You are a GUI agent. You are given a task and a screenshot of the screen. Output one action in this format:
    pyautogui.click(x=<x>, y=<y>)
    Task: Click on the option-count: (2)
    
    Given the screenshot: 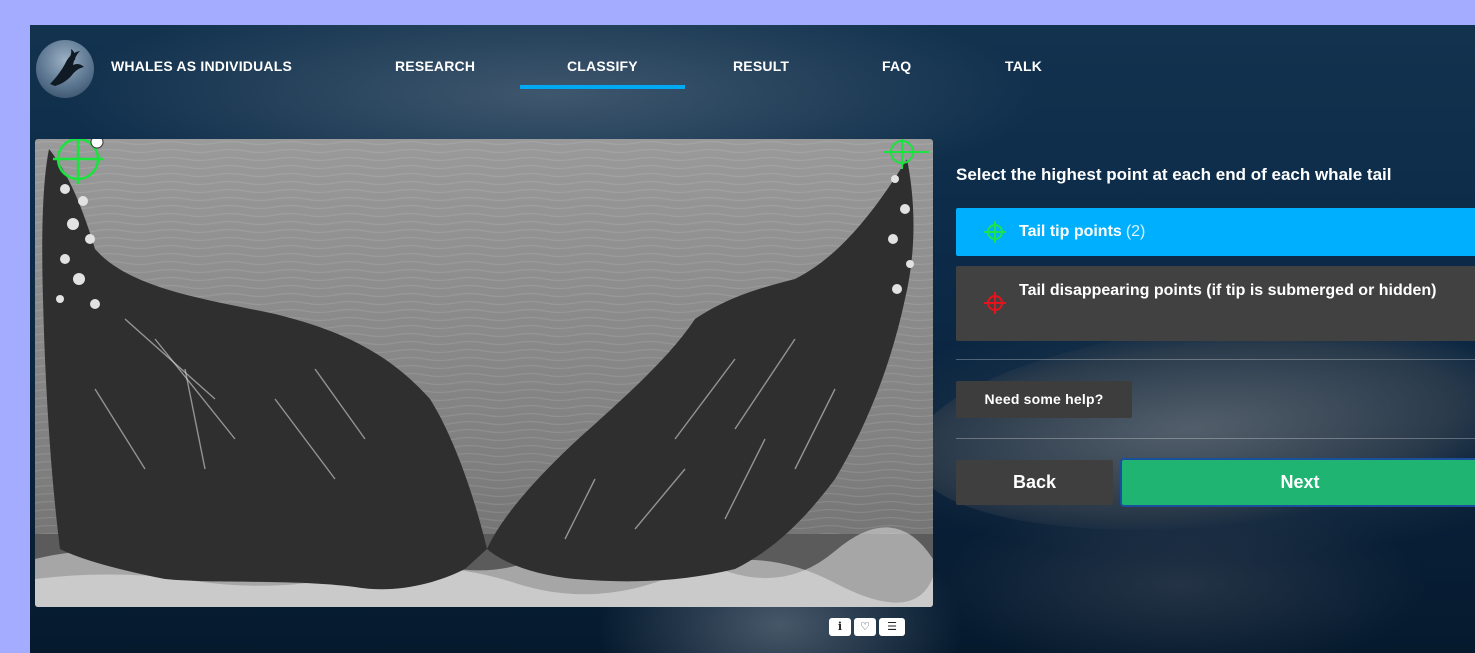 What is the action you would take?
    pyautogui.click(x=1135, y=231)
    